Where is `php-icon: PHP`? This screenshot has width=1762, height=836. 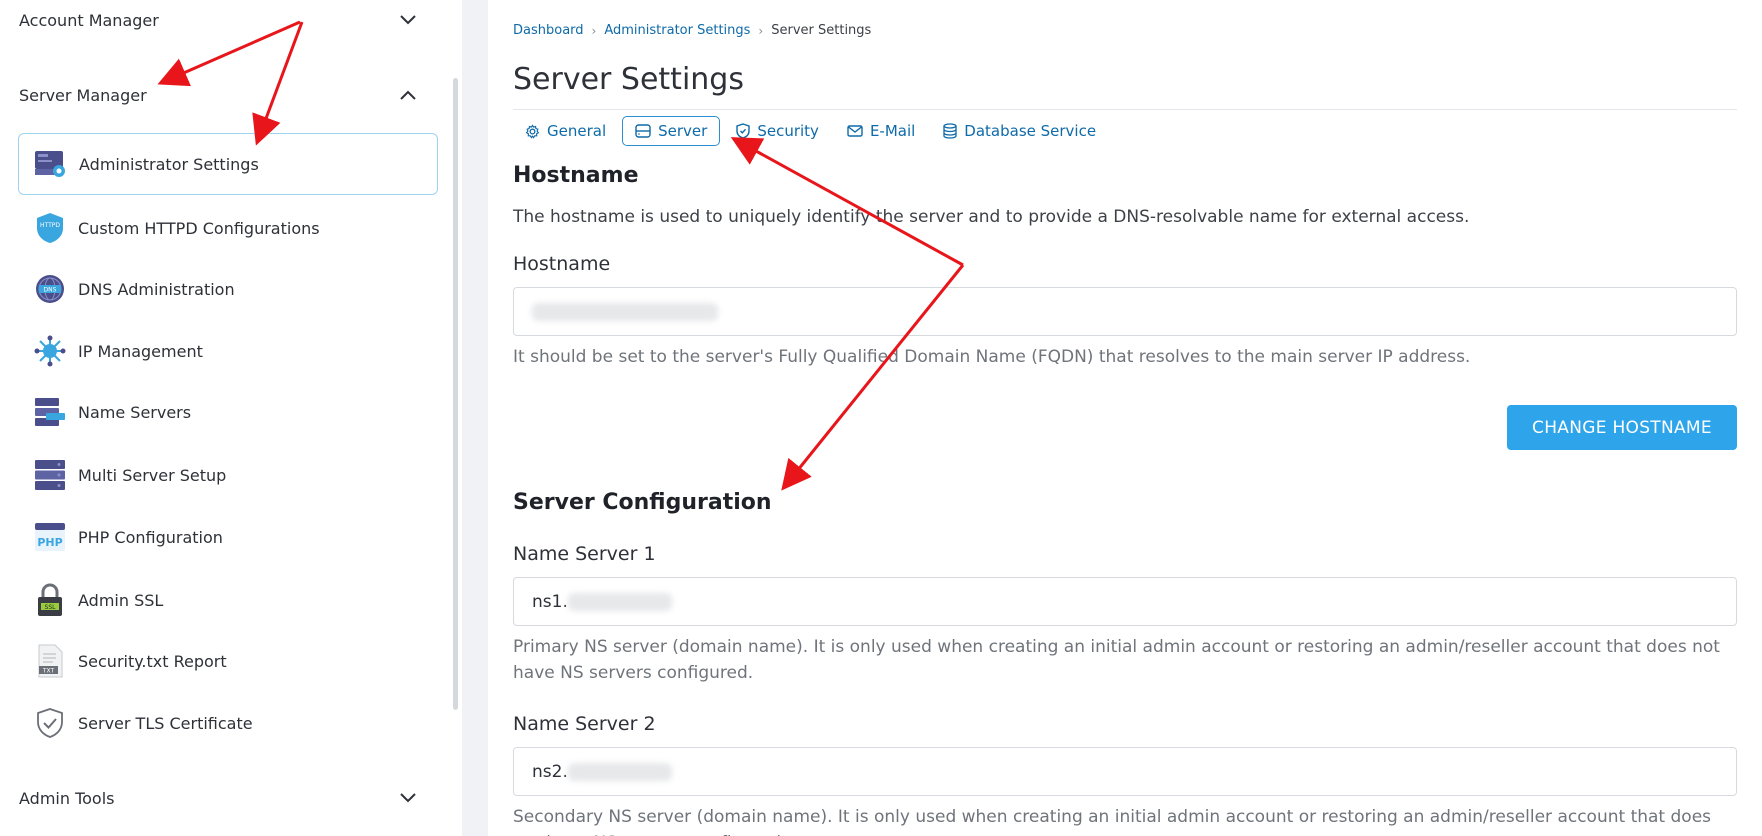
php-icon: PHP is located at coordinates (50, 537).